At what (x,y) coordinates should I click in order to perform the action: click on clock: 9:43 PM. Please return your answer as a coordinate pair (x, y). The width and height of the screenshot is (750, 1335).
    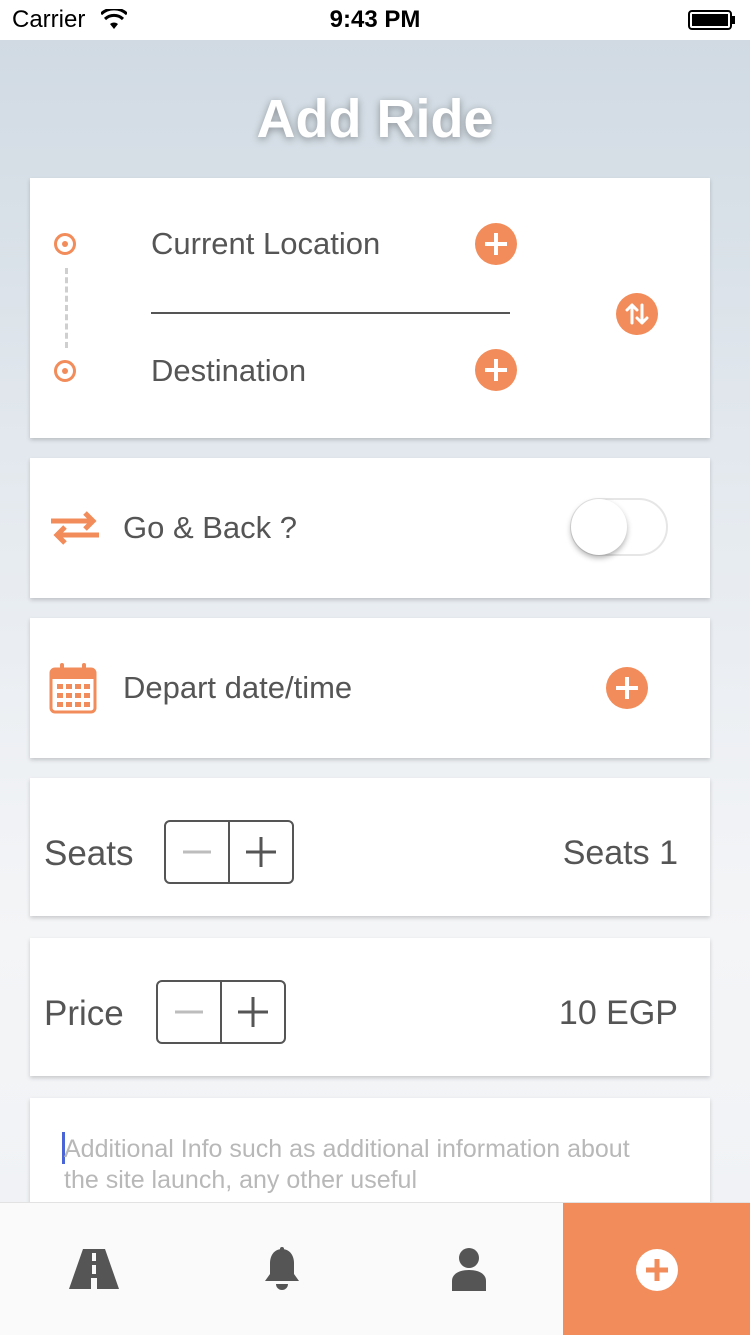
    Looking at the image, I should click on (375, 19).